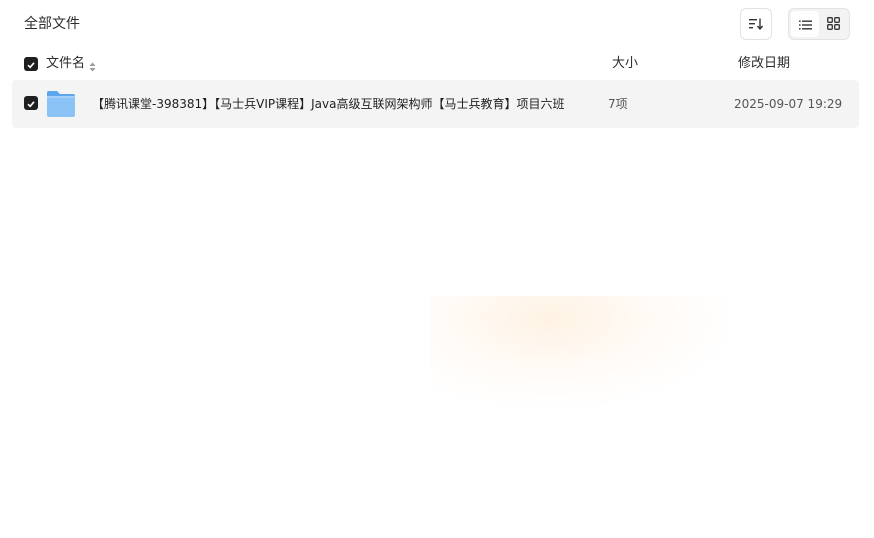 This screenshot has width=874, height=538. I want to click on folder-icon, so click(61, 106).